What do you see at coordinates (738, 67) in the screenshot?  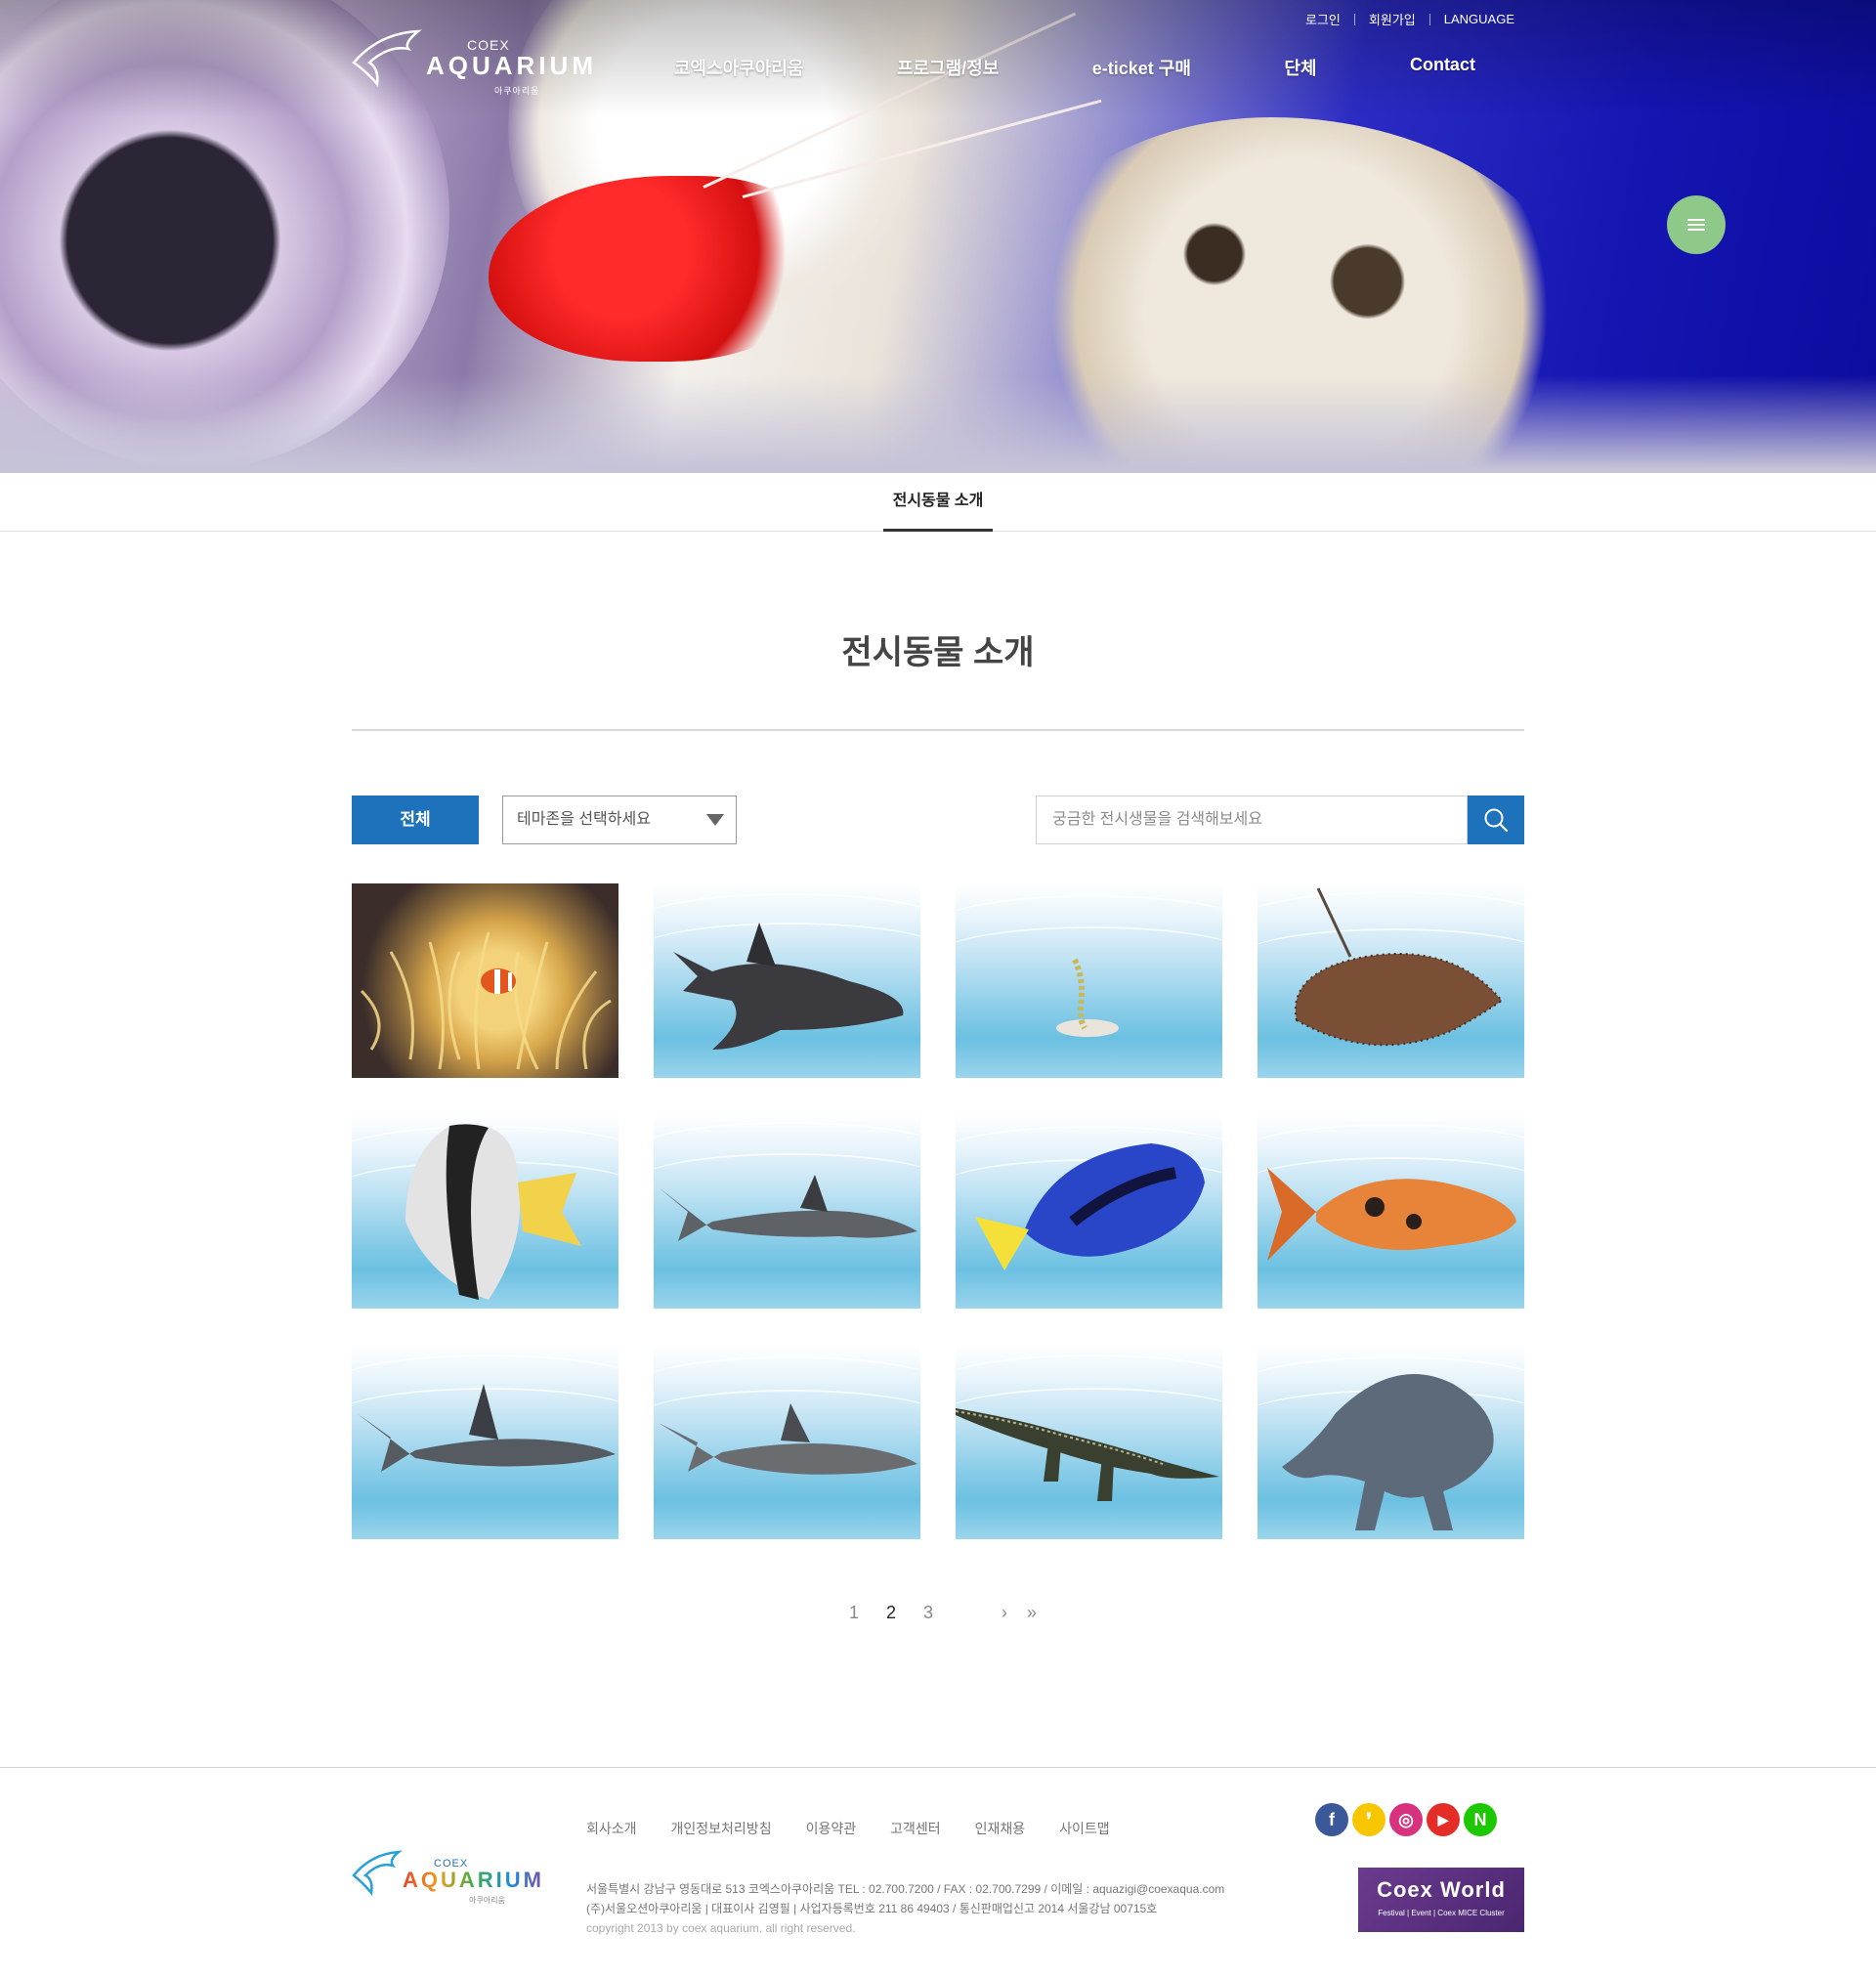 I see `nav-item-aquarium: 코엑스아쿠아리움` at bounding box center [738, 67].